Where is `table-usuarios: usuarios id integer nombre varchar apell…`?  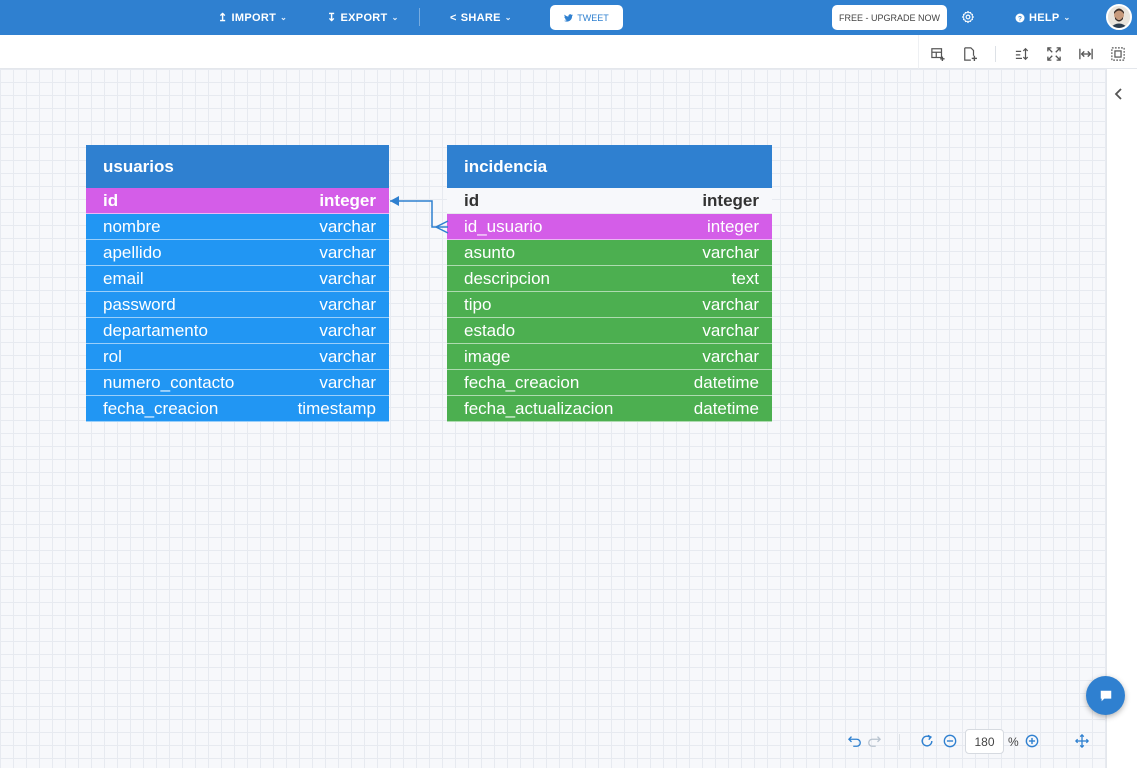 table-usuarios: usuarios id integer nombre varchar apell… is located at coordinates (237, 283).